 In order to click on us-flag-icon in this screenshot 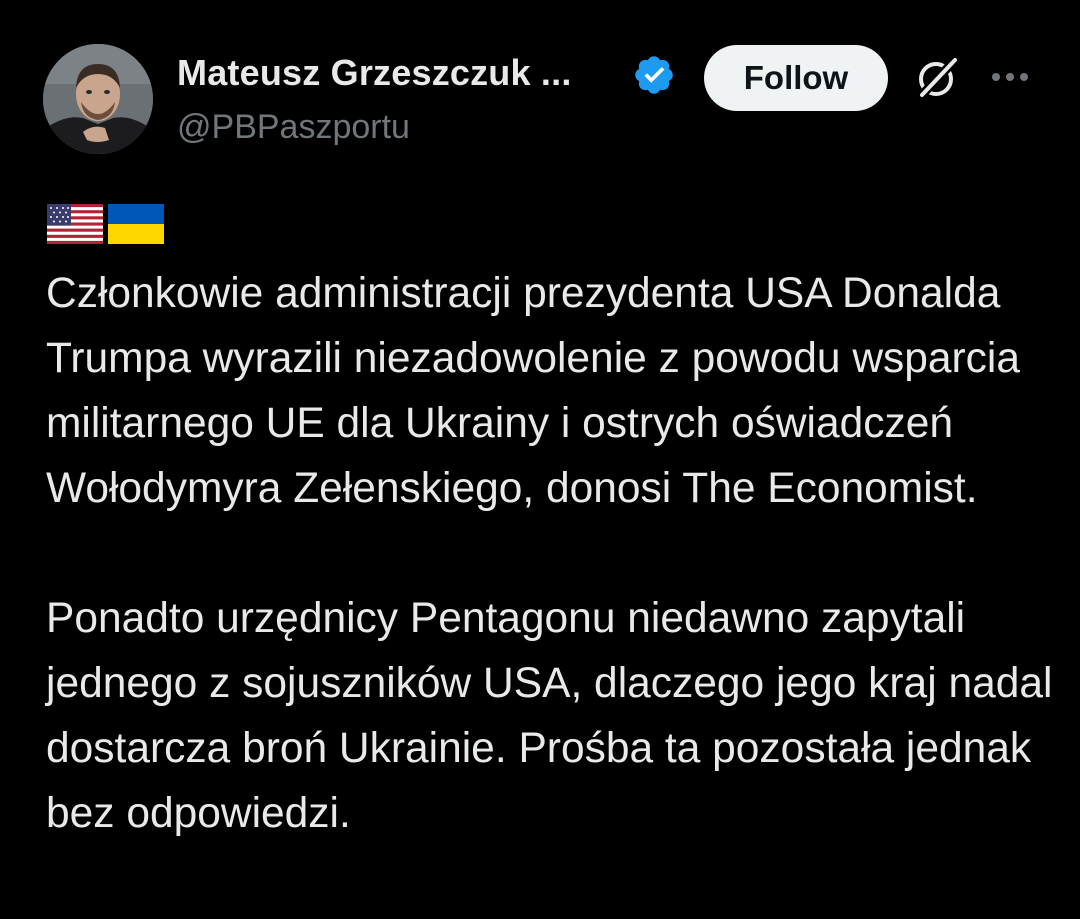, I will do `click(75, 224)`.